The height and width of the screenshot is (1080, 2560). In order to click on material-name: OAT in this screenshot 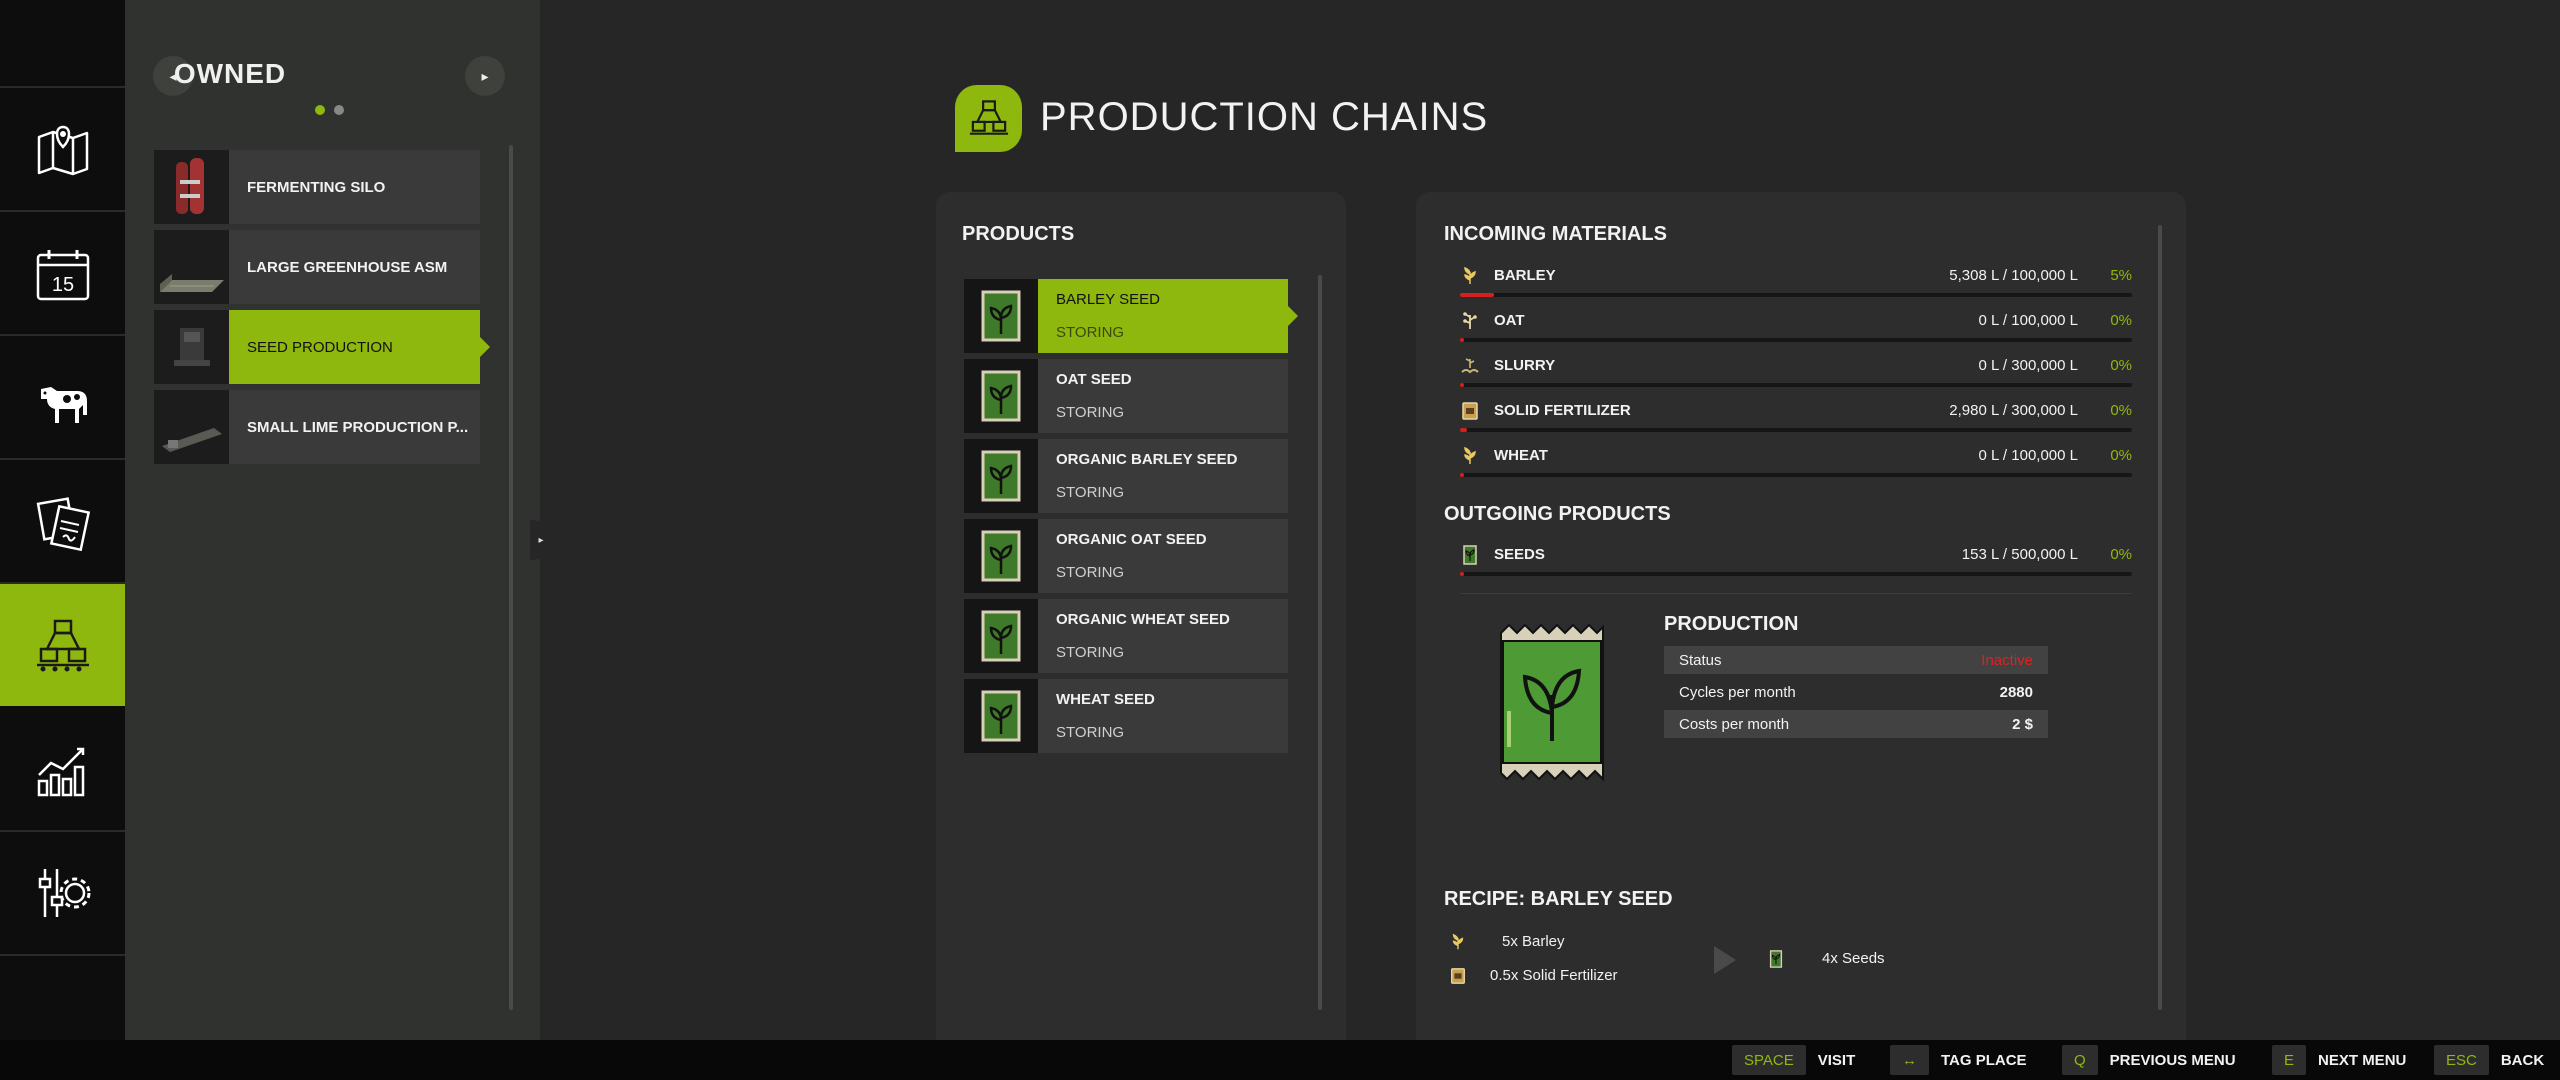, I will do `click(1509, 320)`.